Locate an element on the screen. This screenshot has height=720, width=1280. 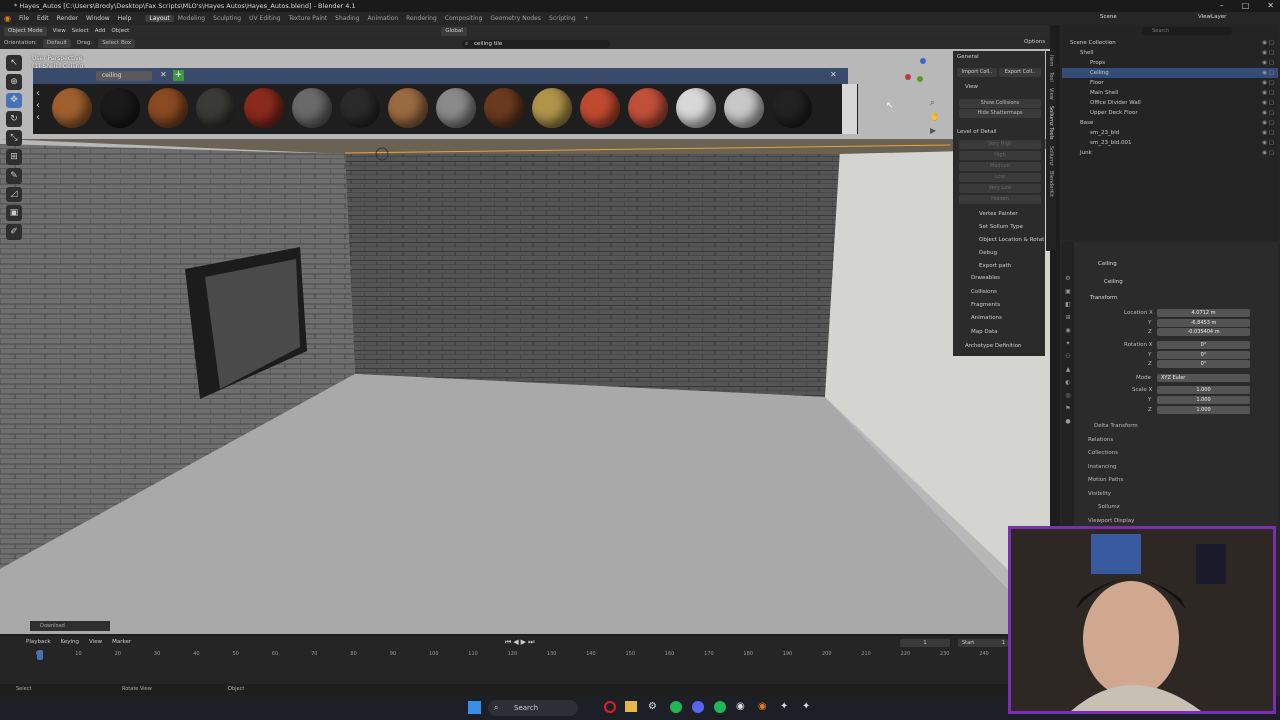
lod-hidden: Hidden is located at coordinates (1000, 199).